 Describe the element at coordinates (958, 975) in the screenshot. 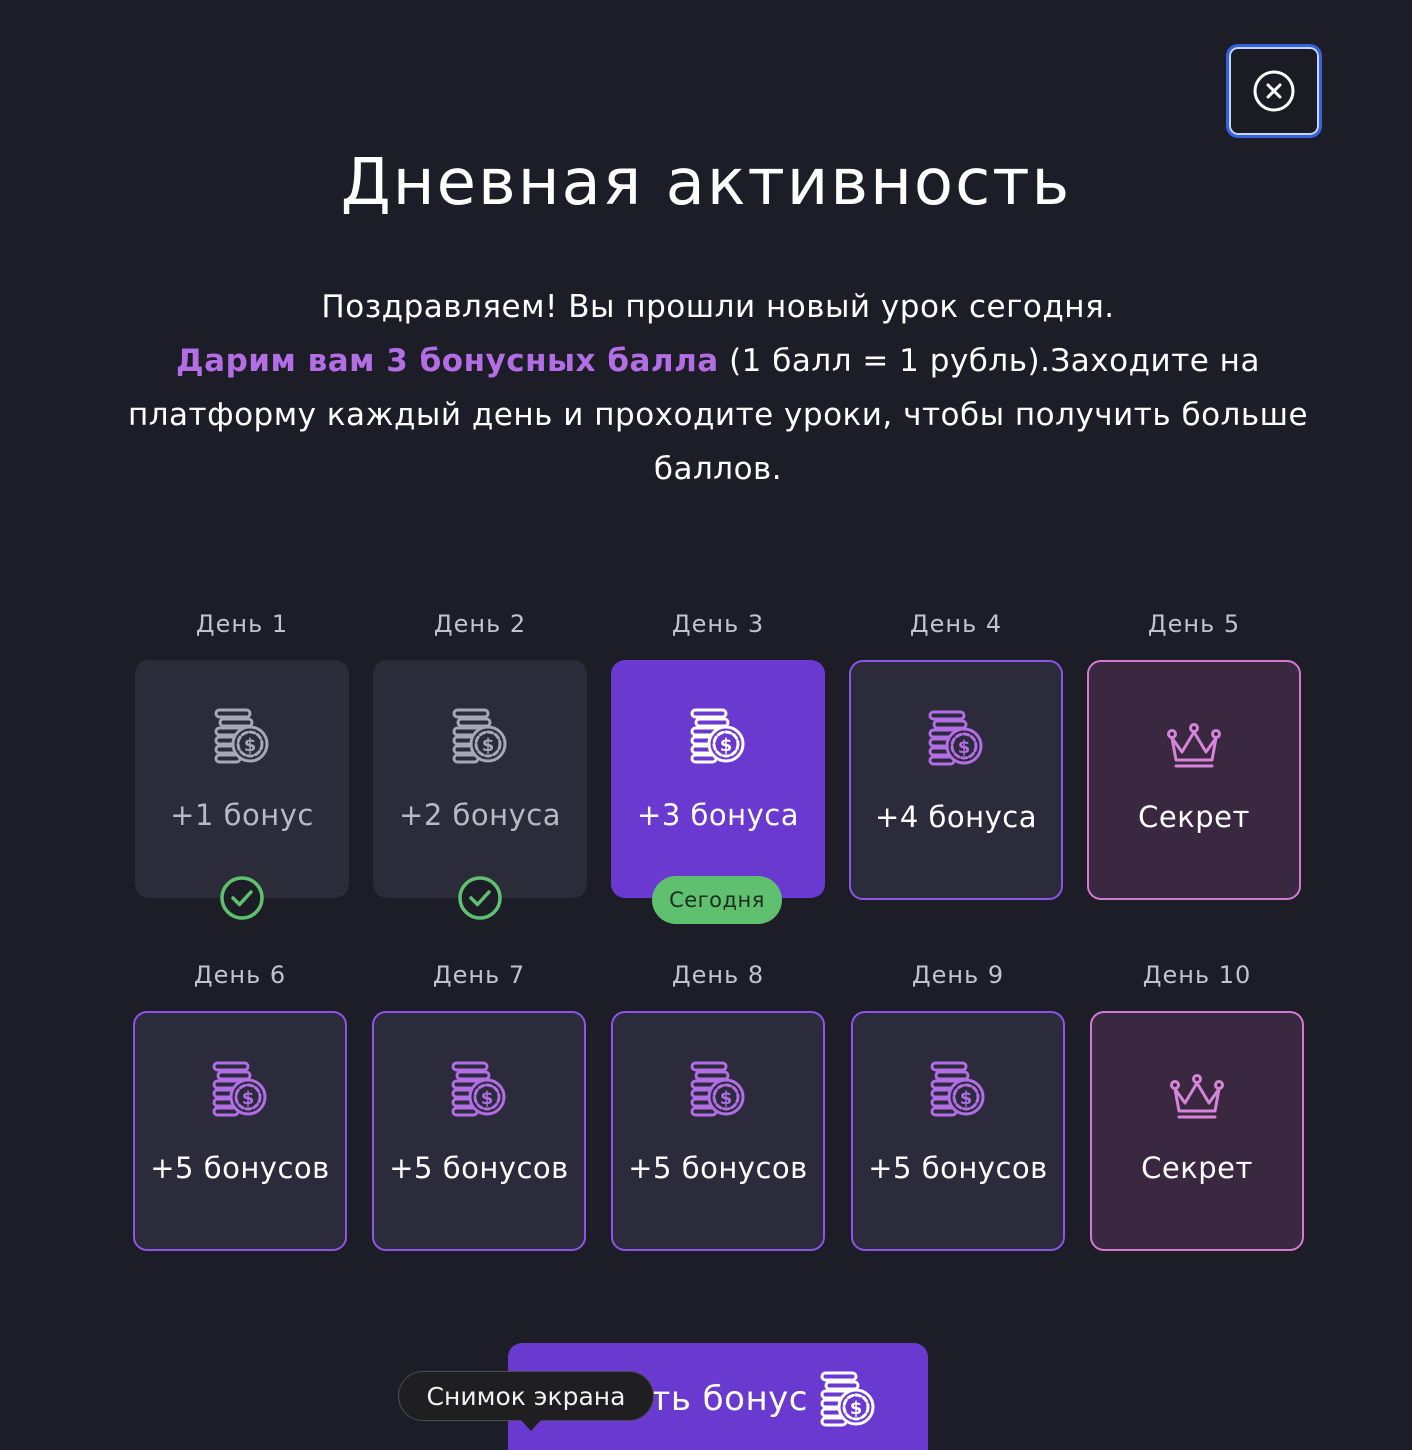

I see `day-label: День 9` at that location.